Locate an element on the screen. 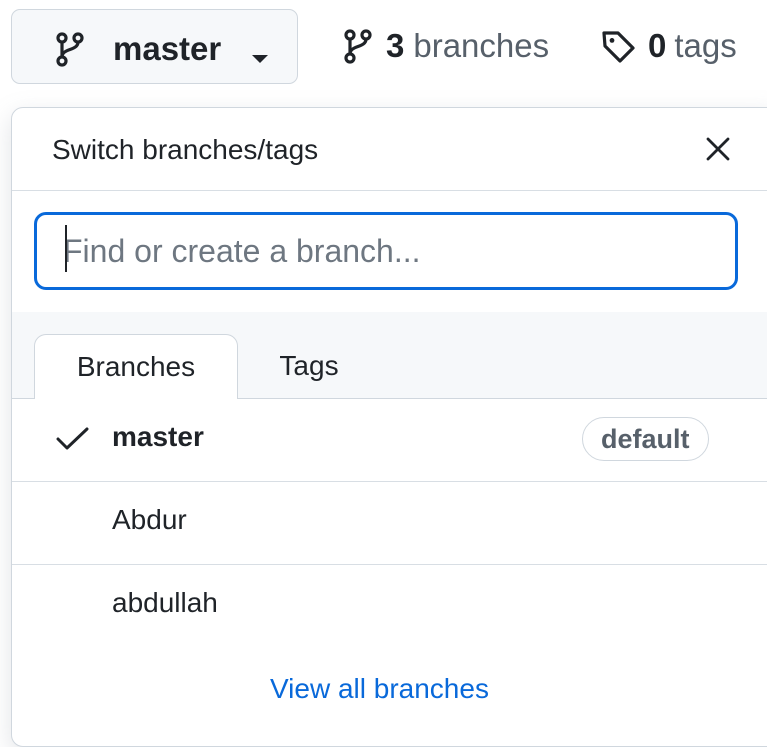 The height and width of the screenshot is (747, 767). branch-item-abdullah: abdullah is located at coordinates (389, 606).